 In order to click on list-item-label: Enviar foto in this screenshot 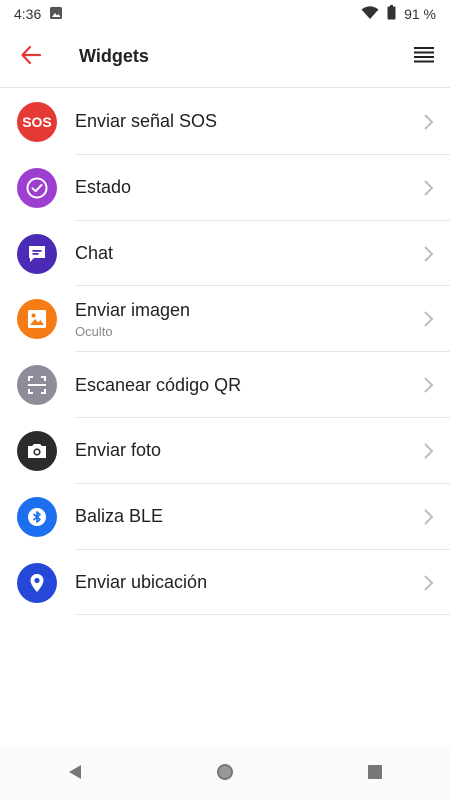, I will do `click(118, 450)`.